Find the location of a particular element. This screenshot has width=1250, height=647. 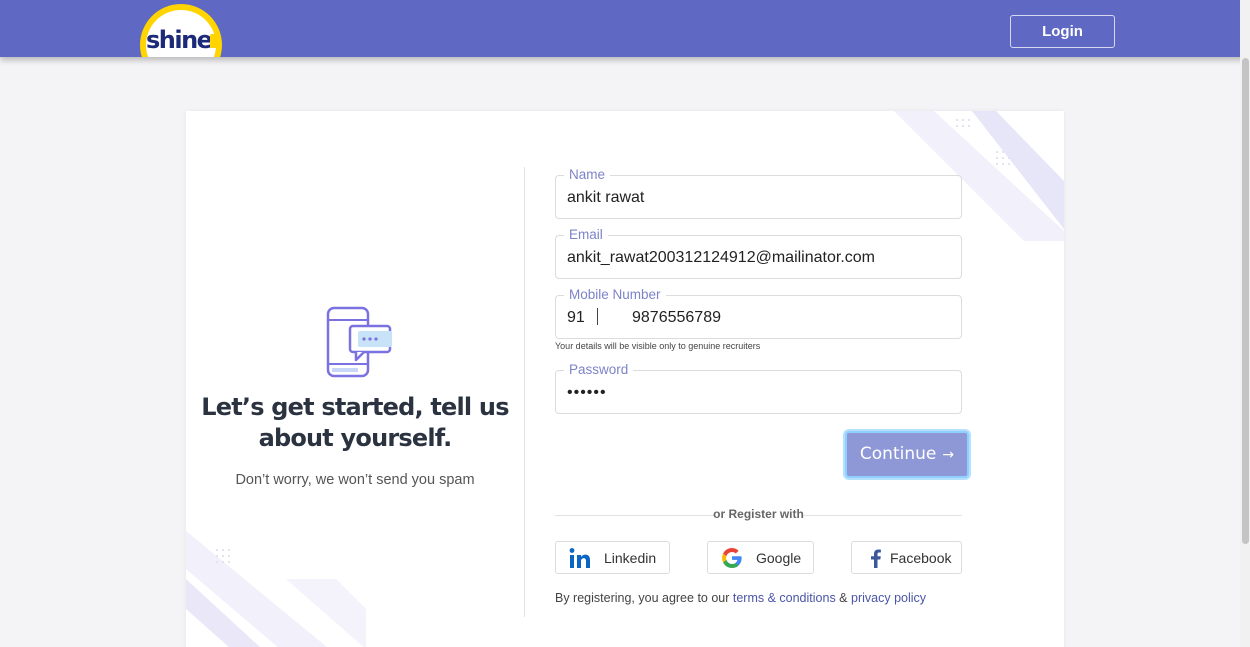

facebook-button: Facebook is located at coordinates (906, 557).